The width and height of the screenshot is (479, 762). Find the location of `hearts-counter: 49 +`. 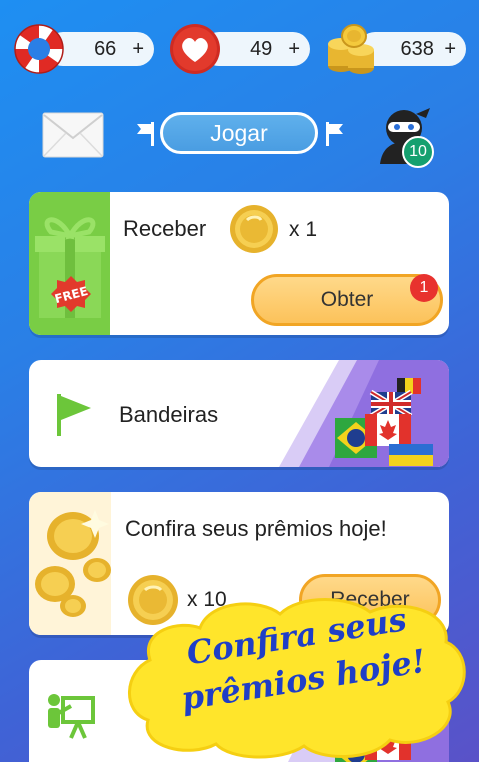

hearts-counter: 49 + is located at coordinates (239, 49).